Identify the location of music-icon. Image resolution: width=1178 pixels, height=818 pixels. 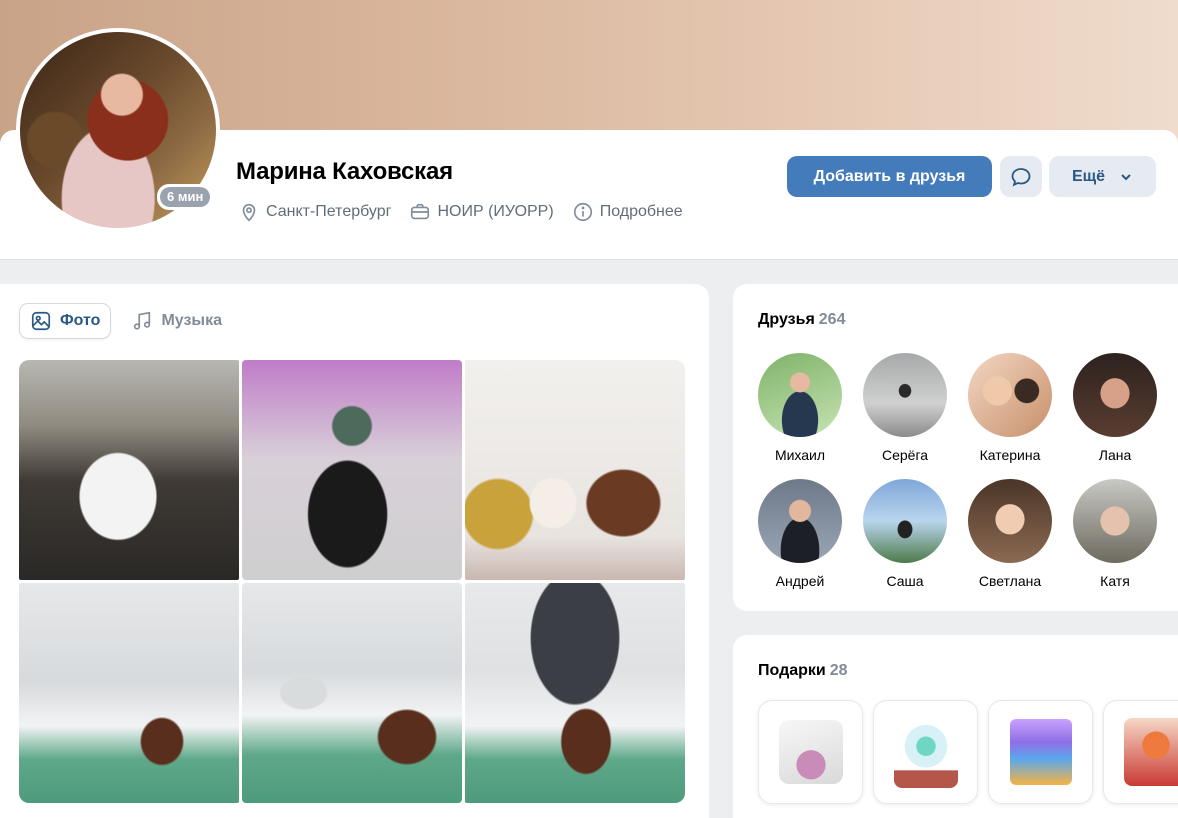
(142, 320).